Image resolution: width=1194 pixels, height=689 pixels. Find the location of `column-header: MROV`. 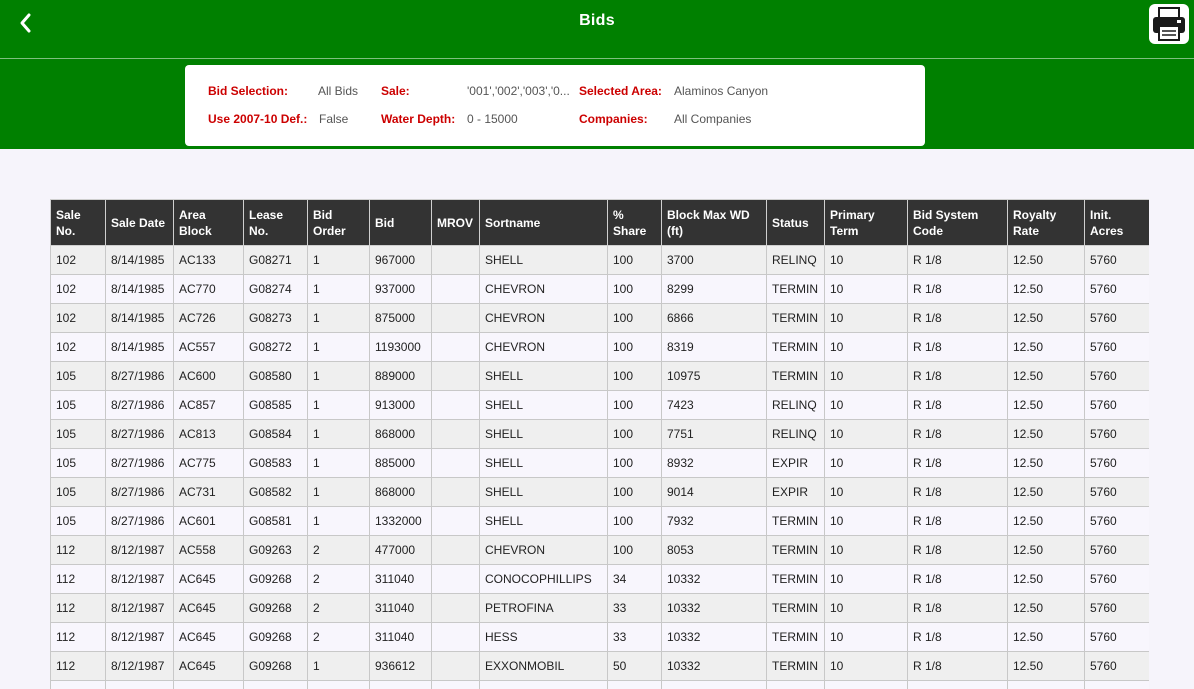

column-header: MROV is located at coordinates (455, 222).